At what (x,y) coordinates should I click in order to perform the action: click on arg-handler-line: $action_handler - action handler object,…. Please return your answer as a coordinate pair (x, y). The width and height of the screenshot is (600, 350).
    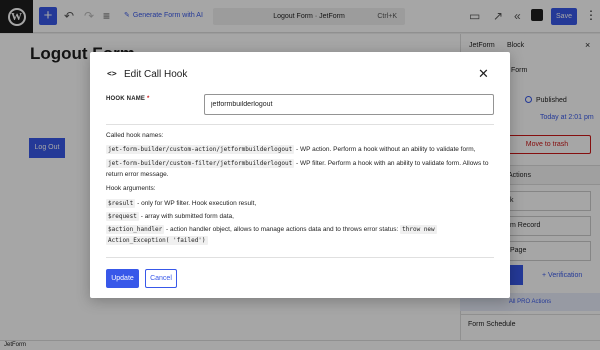
    Looking at the image, I should click on (271, 229).